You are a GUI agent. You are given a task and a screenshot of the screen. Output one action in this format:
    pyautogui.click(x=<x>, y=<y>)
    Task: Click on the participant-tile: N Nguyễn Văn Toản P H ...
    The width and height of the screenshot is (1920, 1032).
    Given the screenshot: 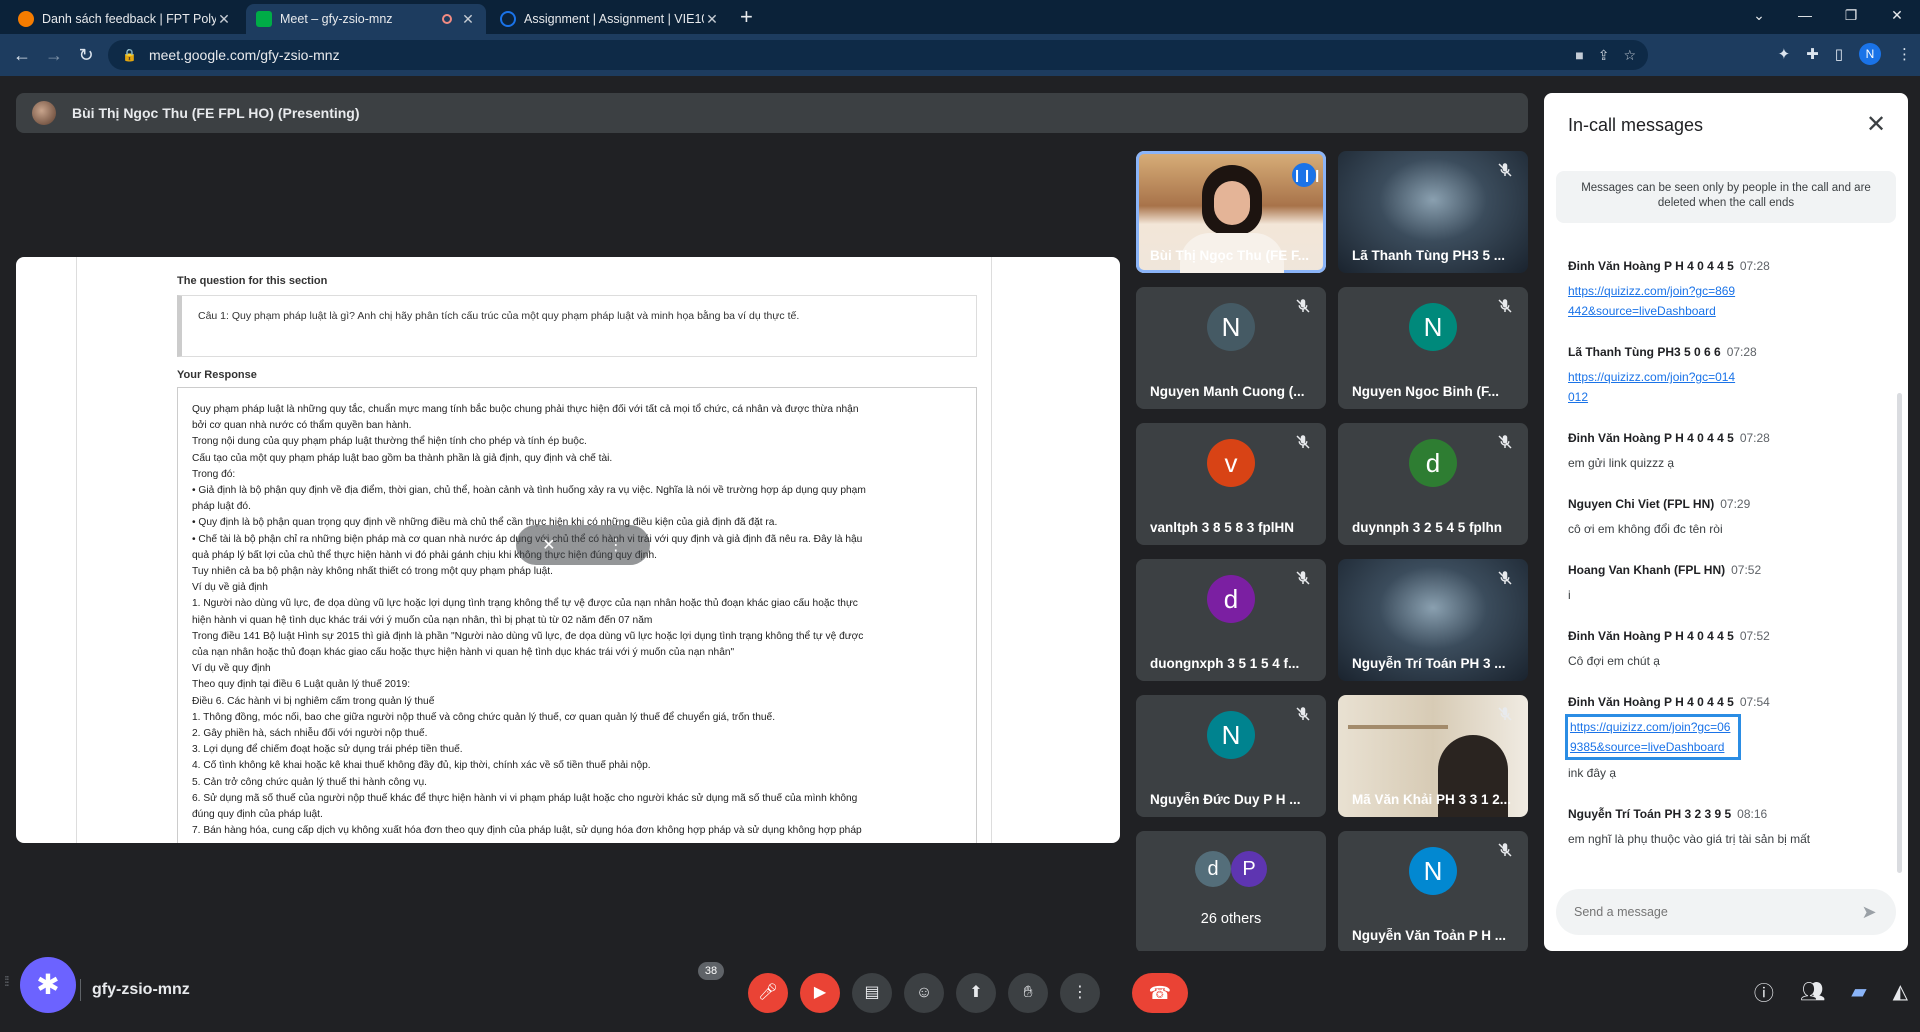 What is the action you would take?
    pyautogui.click(x=1433, y=892)
    